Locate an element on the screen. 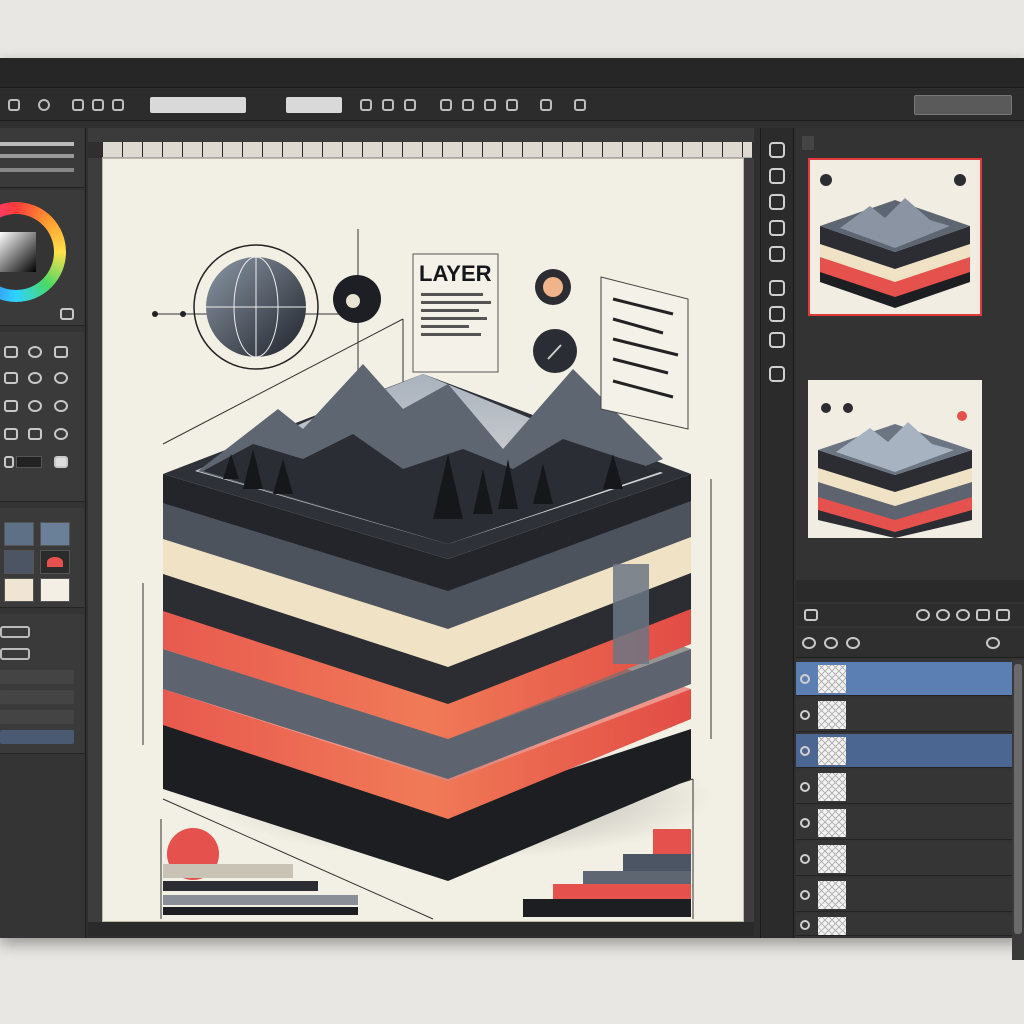 Image resolution: width=1024 pixels, height=1024 pixels. swap-colors-icon is located at coordinates (67, 314).